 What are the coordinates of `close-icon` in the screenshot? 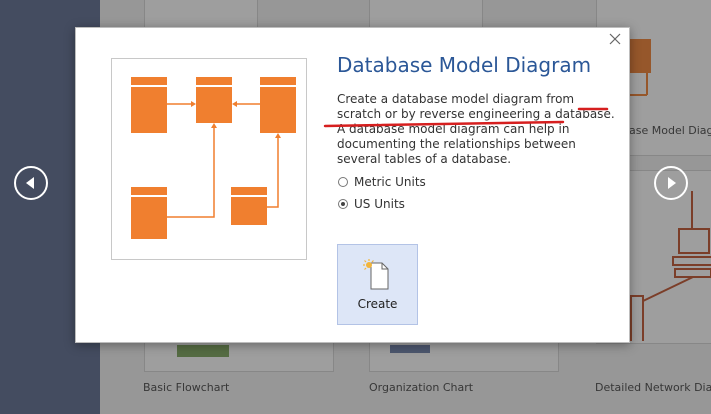 It's located at (615, 39).